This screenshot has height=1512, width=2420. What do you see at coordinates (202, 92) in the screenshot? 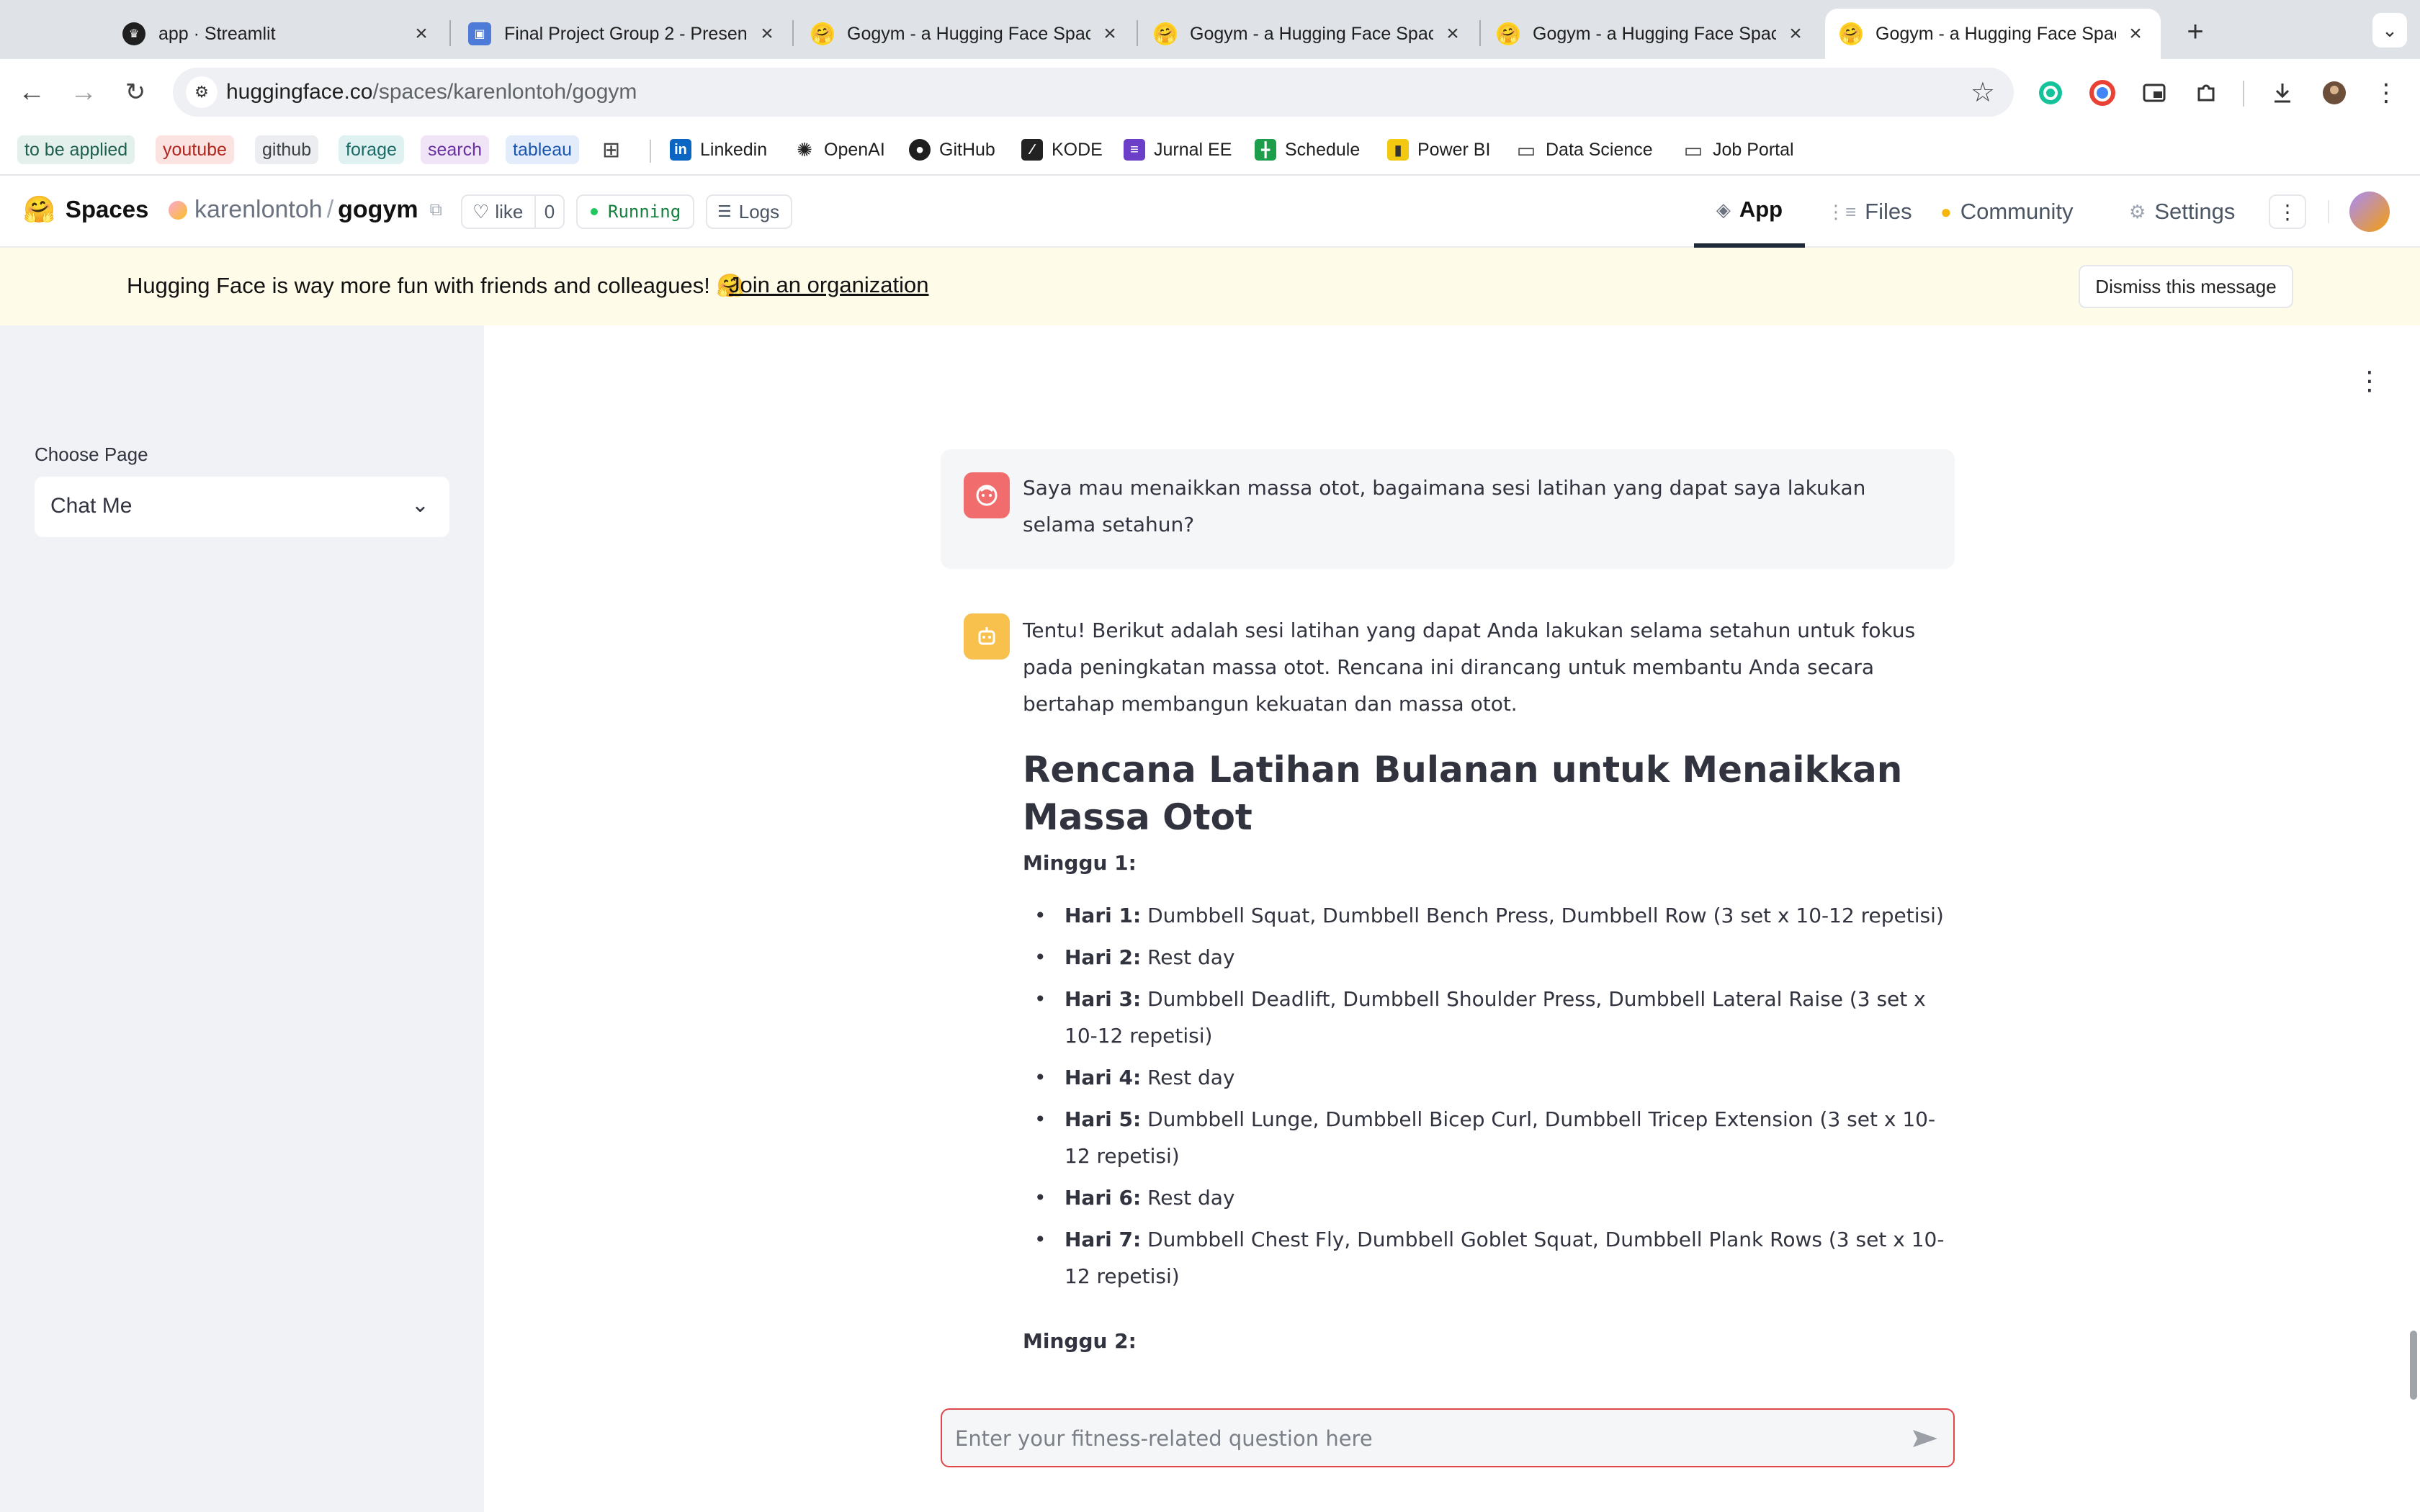
I see `site-info-icon: ⚙` at bounding box center [202, 92].